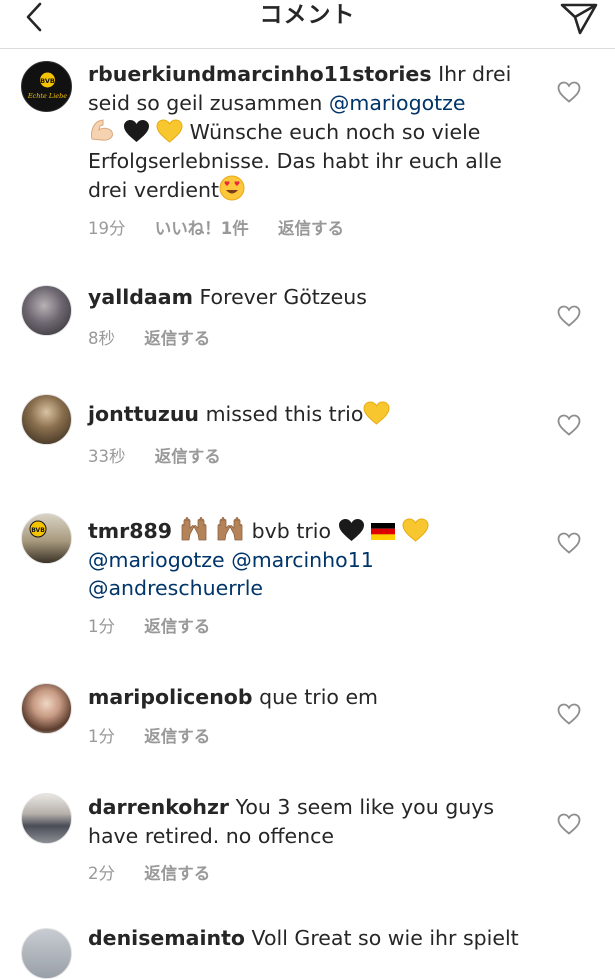 Image resolution: width=615 pixels, height=979 pixels. What do you see at coordinates (283, 297) in the screenshot?
I see `comment-text-part: Forever Götzeus` at bounding box center [283, 297].